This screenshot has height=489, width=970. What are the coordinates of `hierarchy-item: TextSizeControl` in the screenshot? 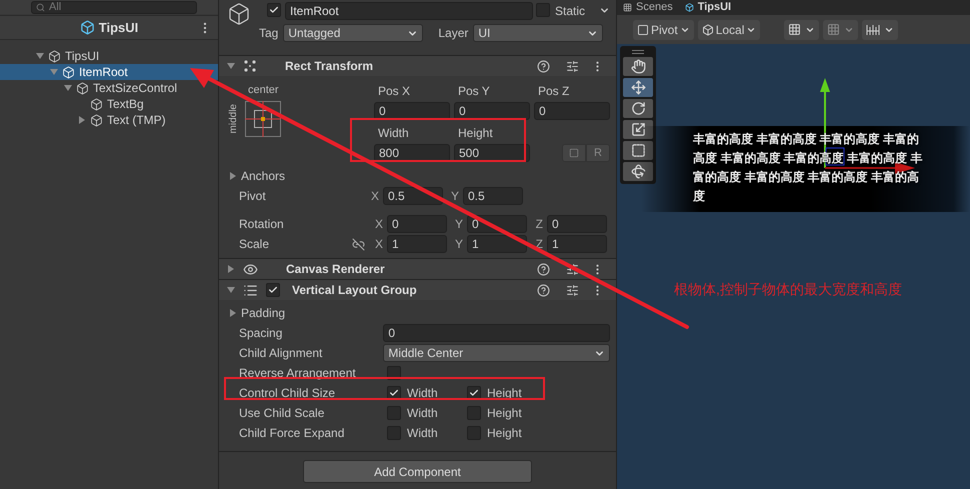 It's located at (109, 88).